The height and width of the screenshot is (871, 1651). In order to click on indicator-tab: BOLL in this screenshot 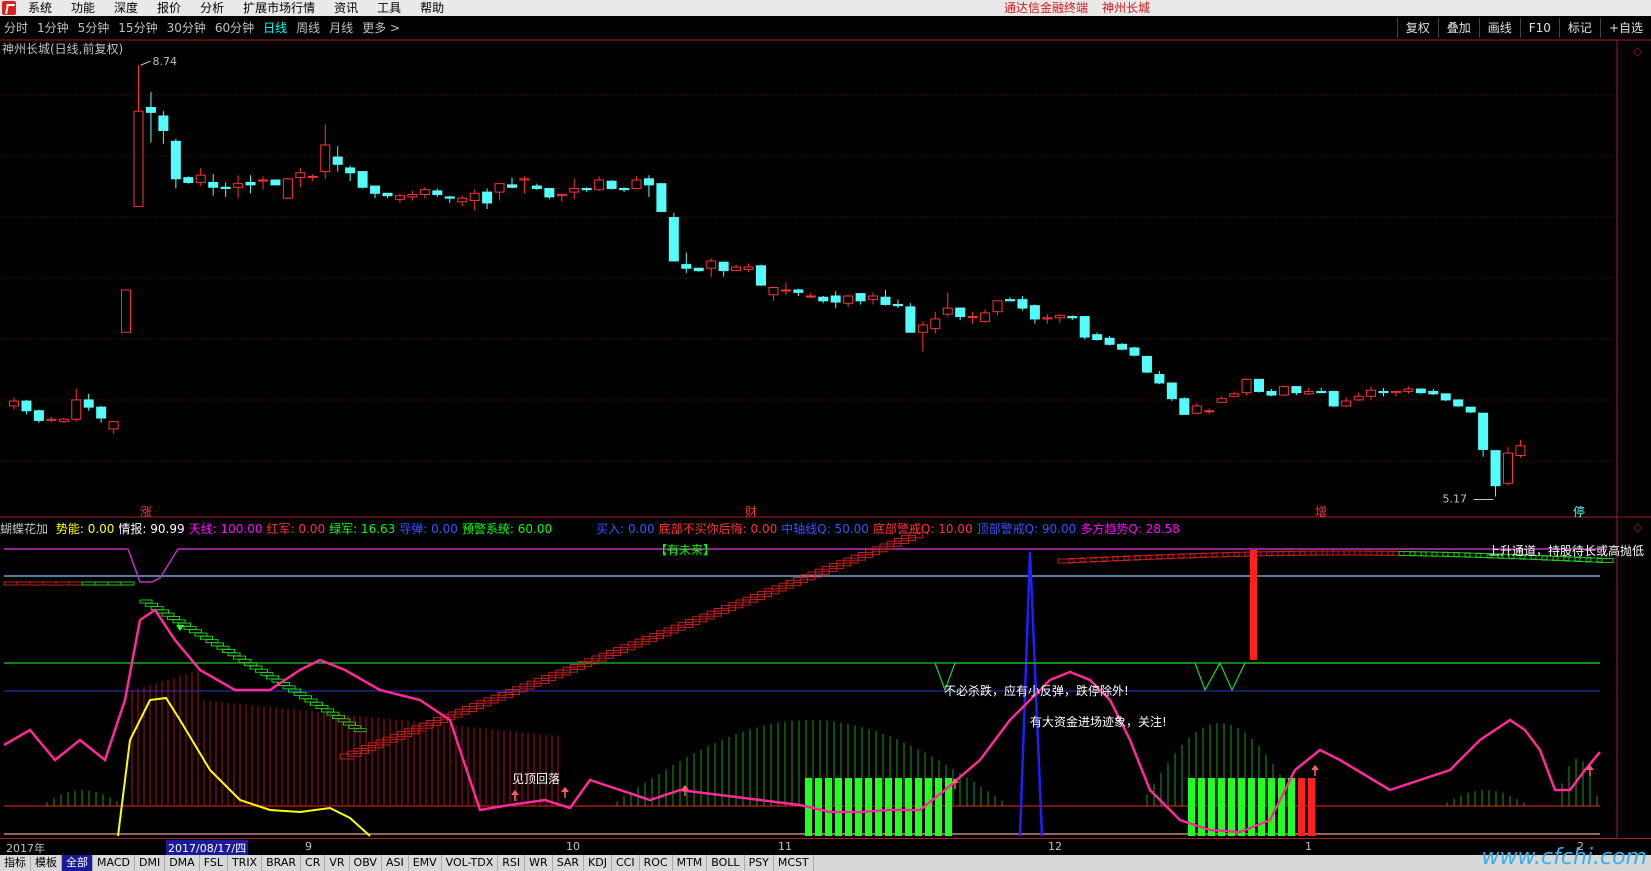, I will do `click(726, 863)`.